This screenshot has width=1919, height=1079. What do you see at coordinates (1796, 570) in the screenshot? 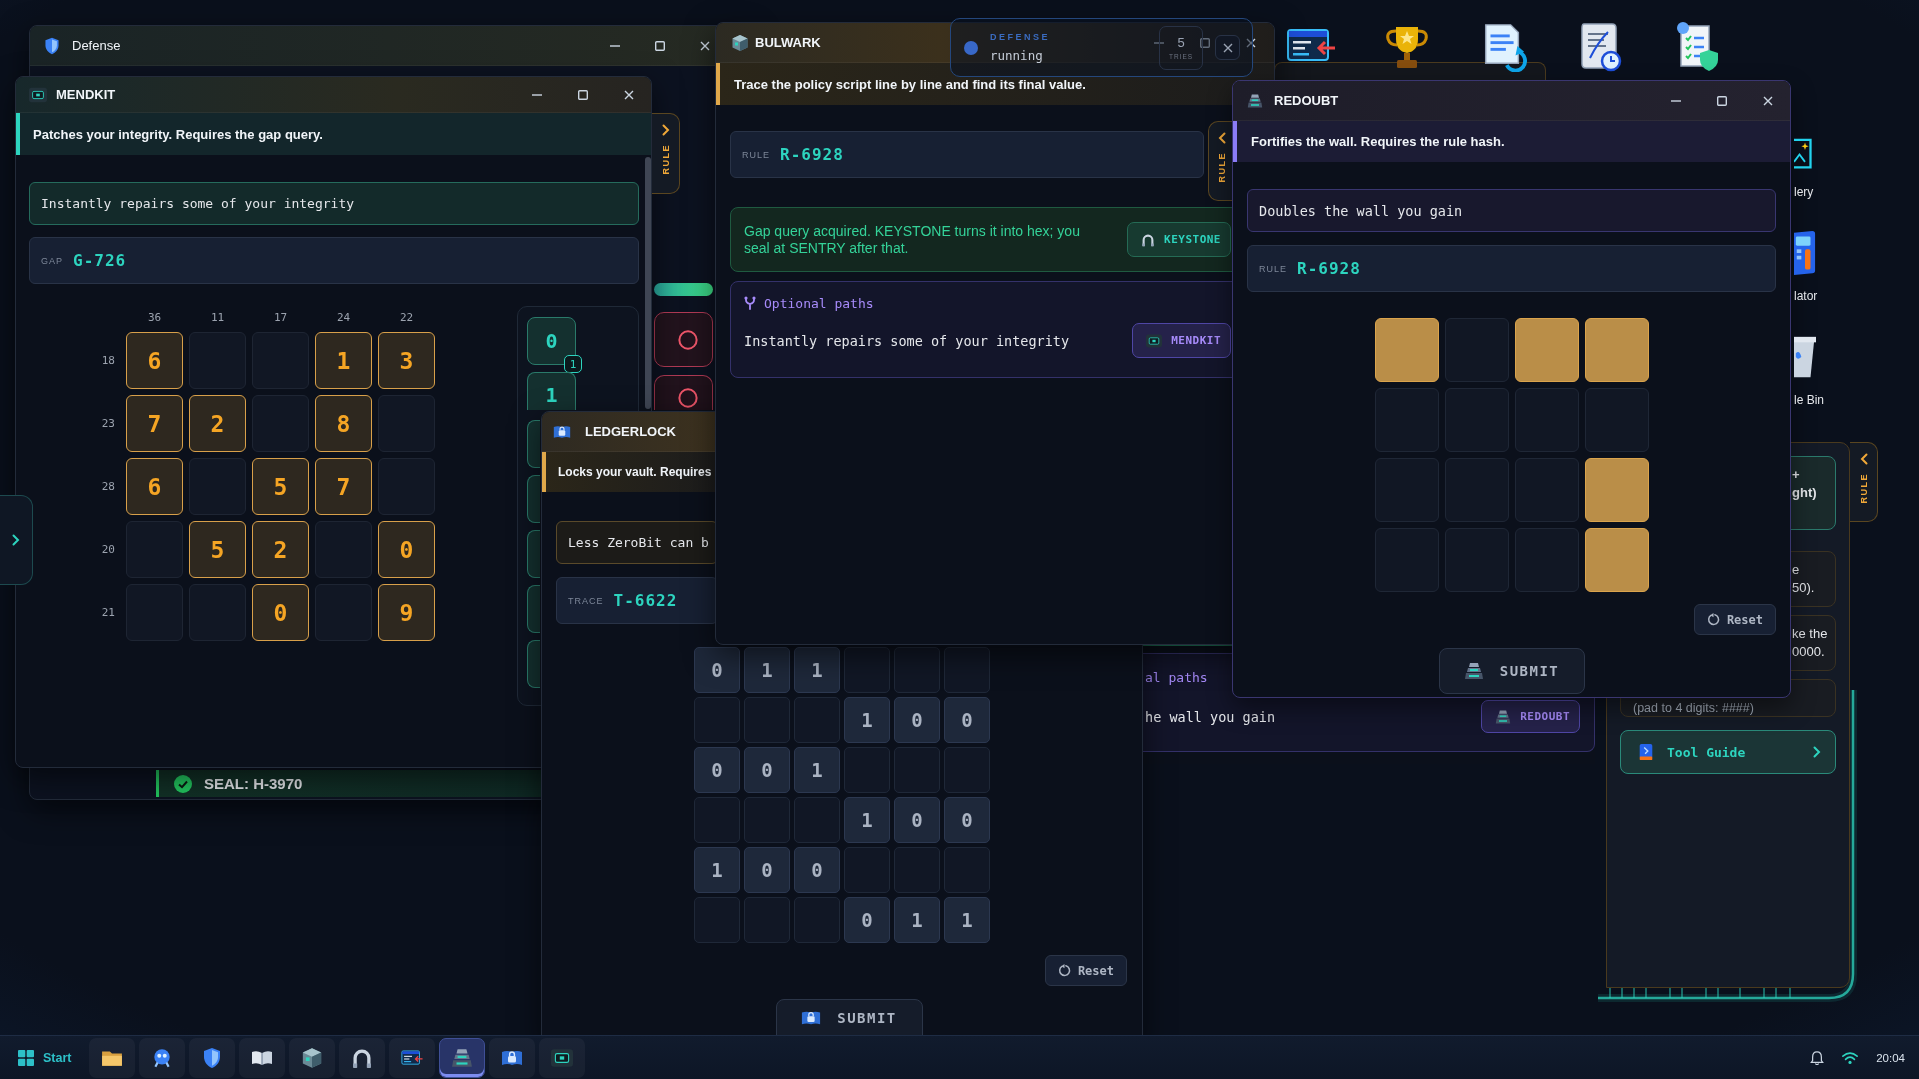
I see `card-text: e` at bounding box center [1796, 570].